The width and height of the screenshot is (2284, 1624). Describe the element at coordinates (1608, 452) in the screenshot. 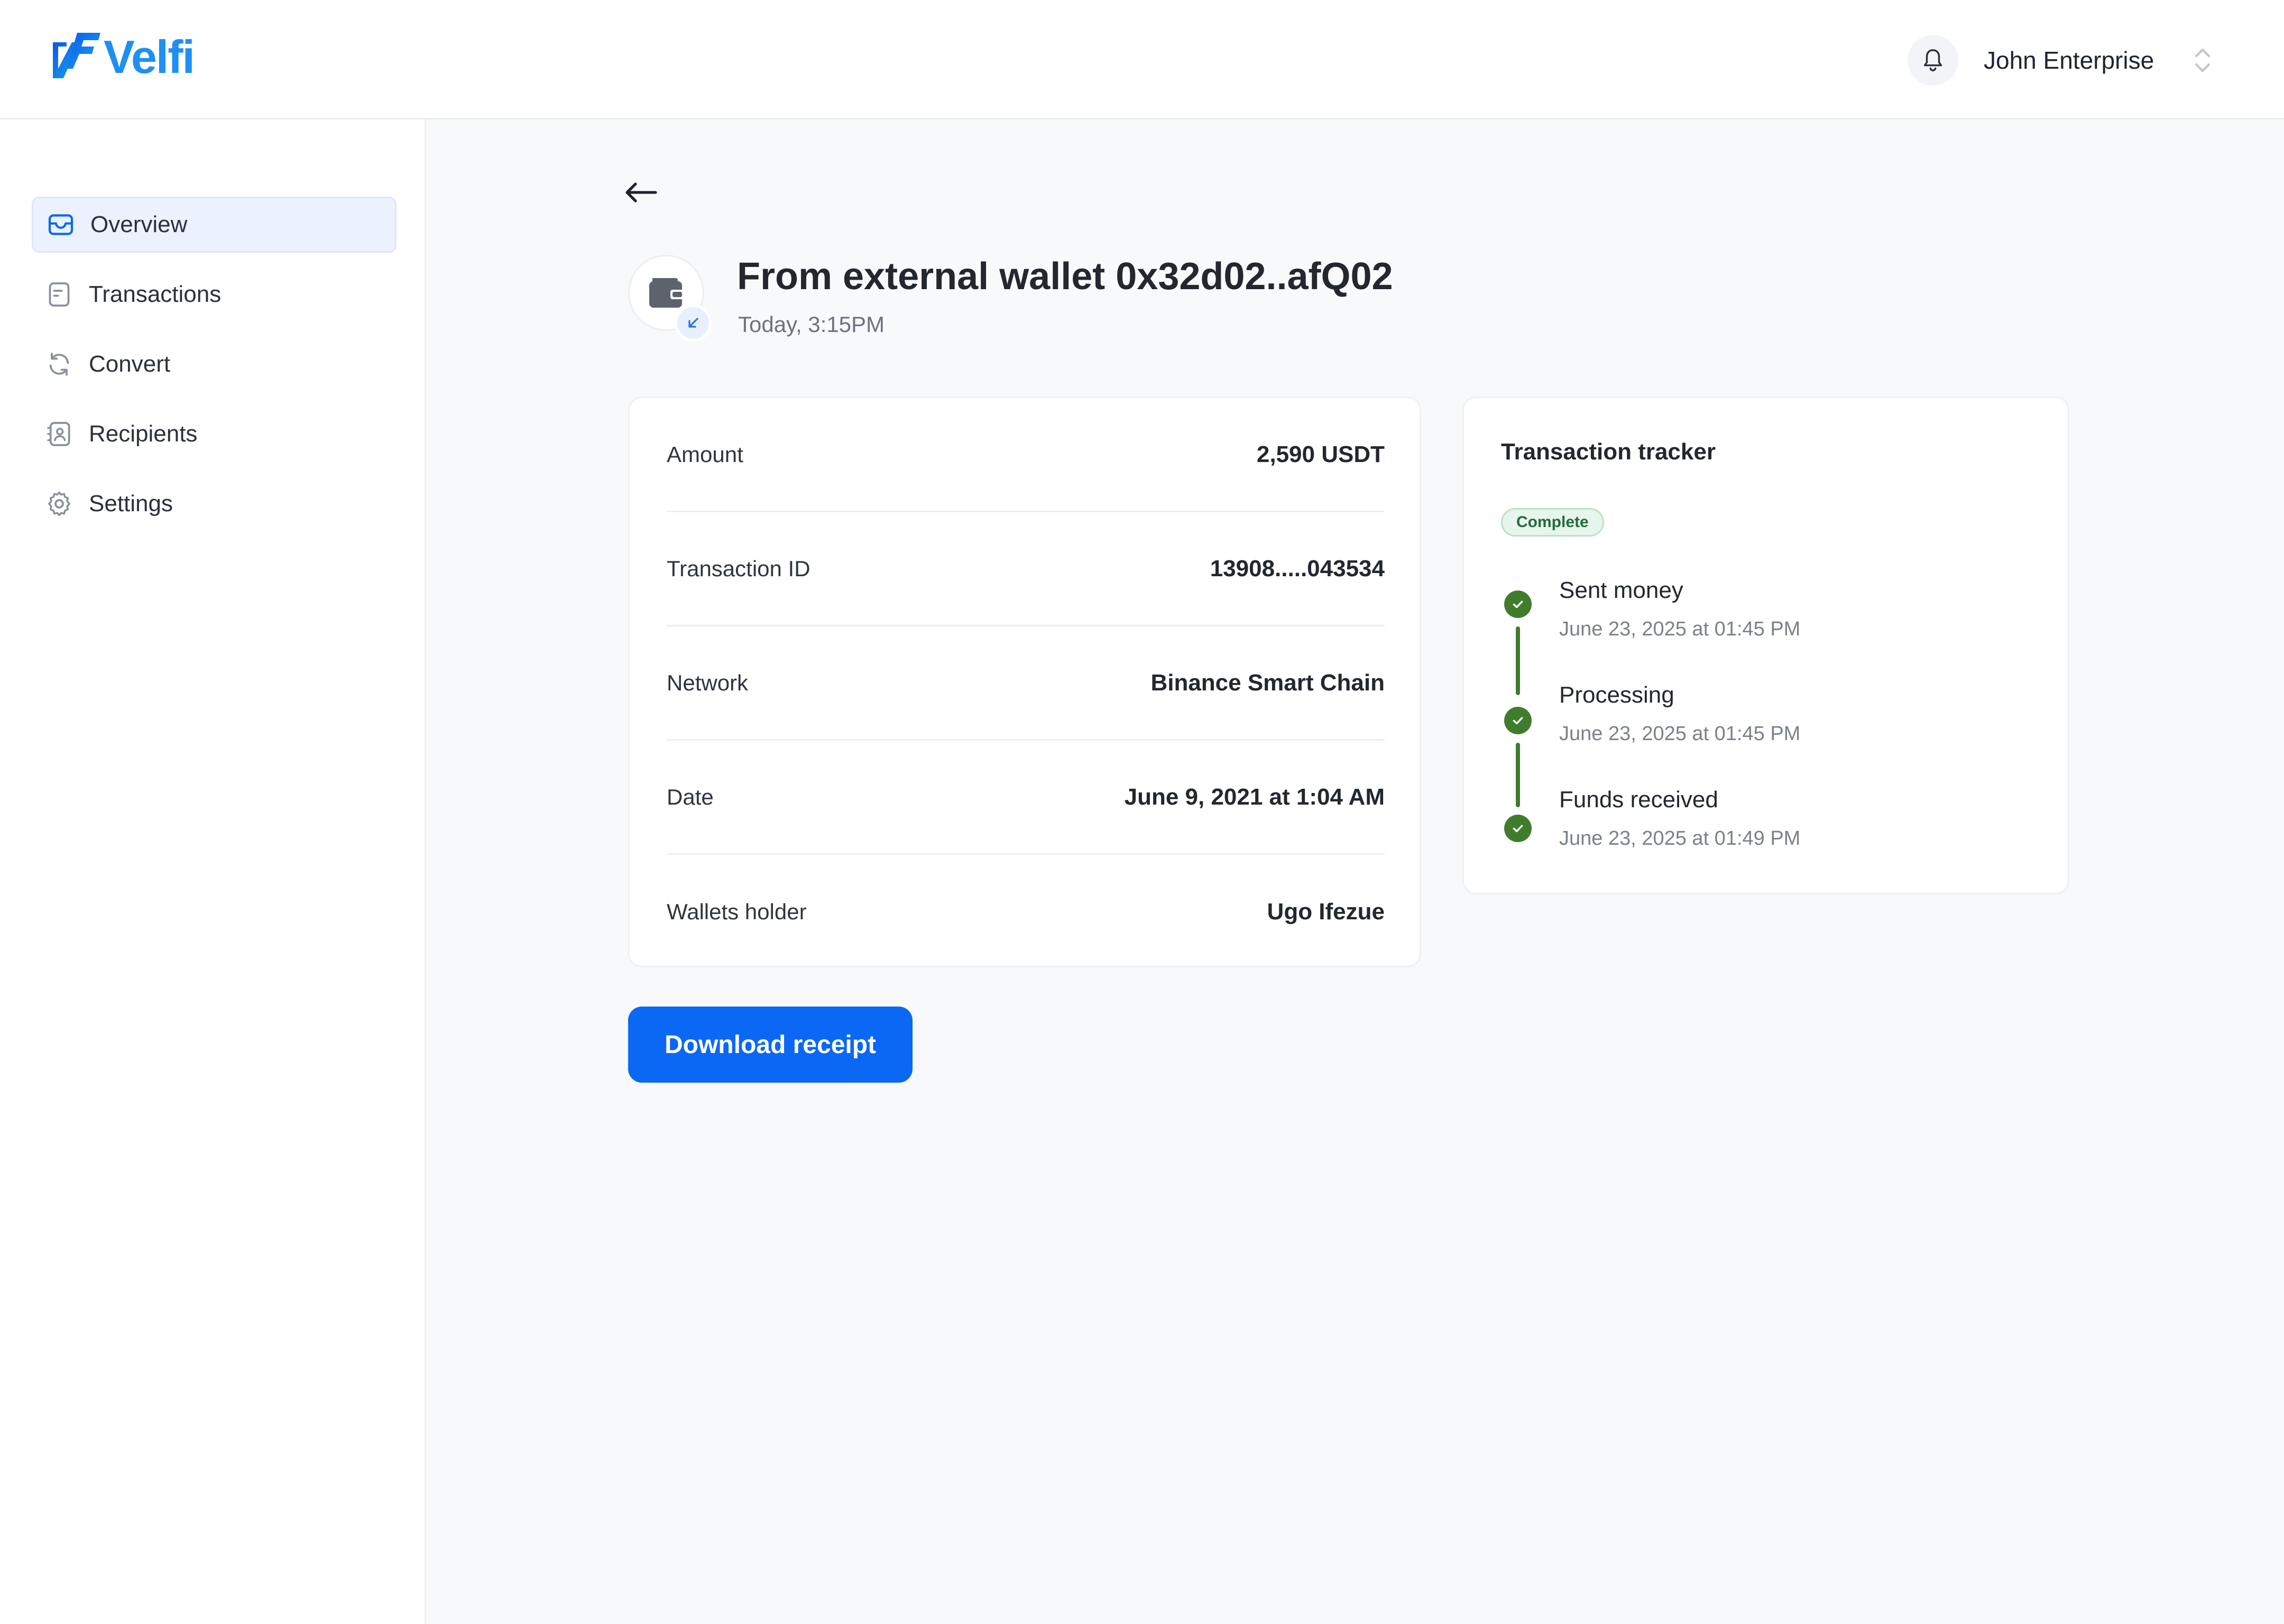

I see `tracker-title: Transaction tracker` at that location.